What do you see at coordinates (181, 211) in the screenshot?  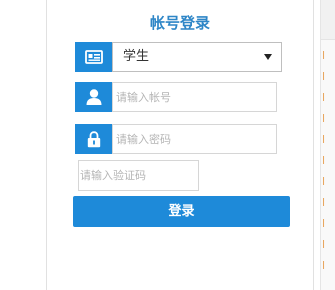 I see `login-button: 登录` at bounding box center [181, 211].